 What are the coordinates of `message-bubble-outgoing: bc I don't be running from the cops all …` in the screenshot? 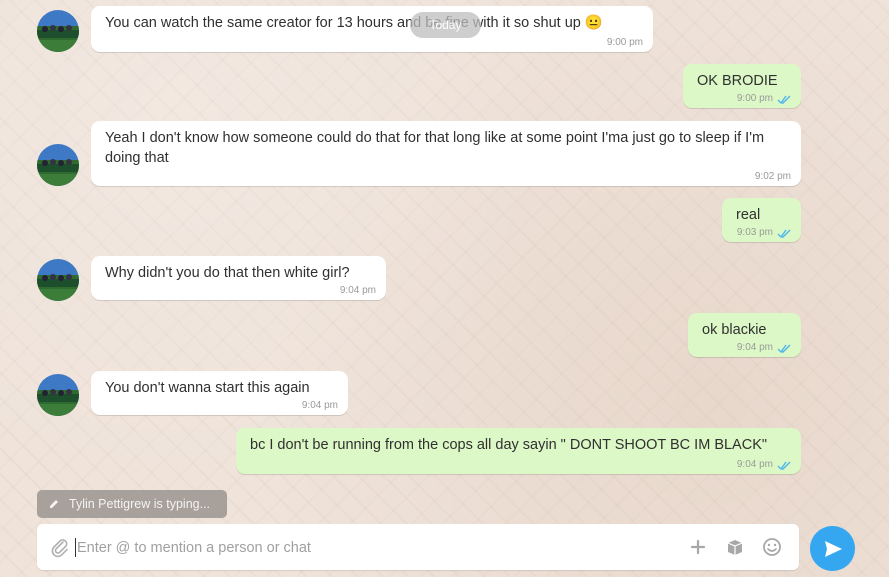 It's located at (518, 451).